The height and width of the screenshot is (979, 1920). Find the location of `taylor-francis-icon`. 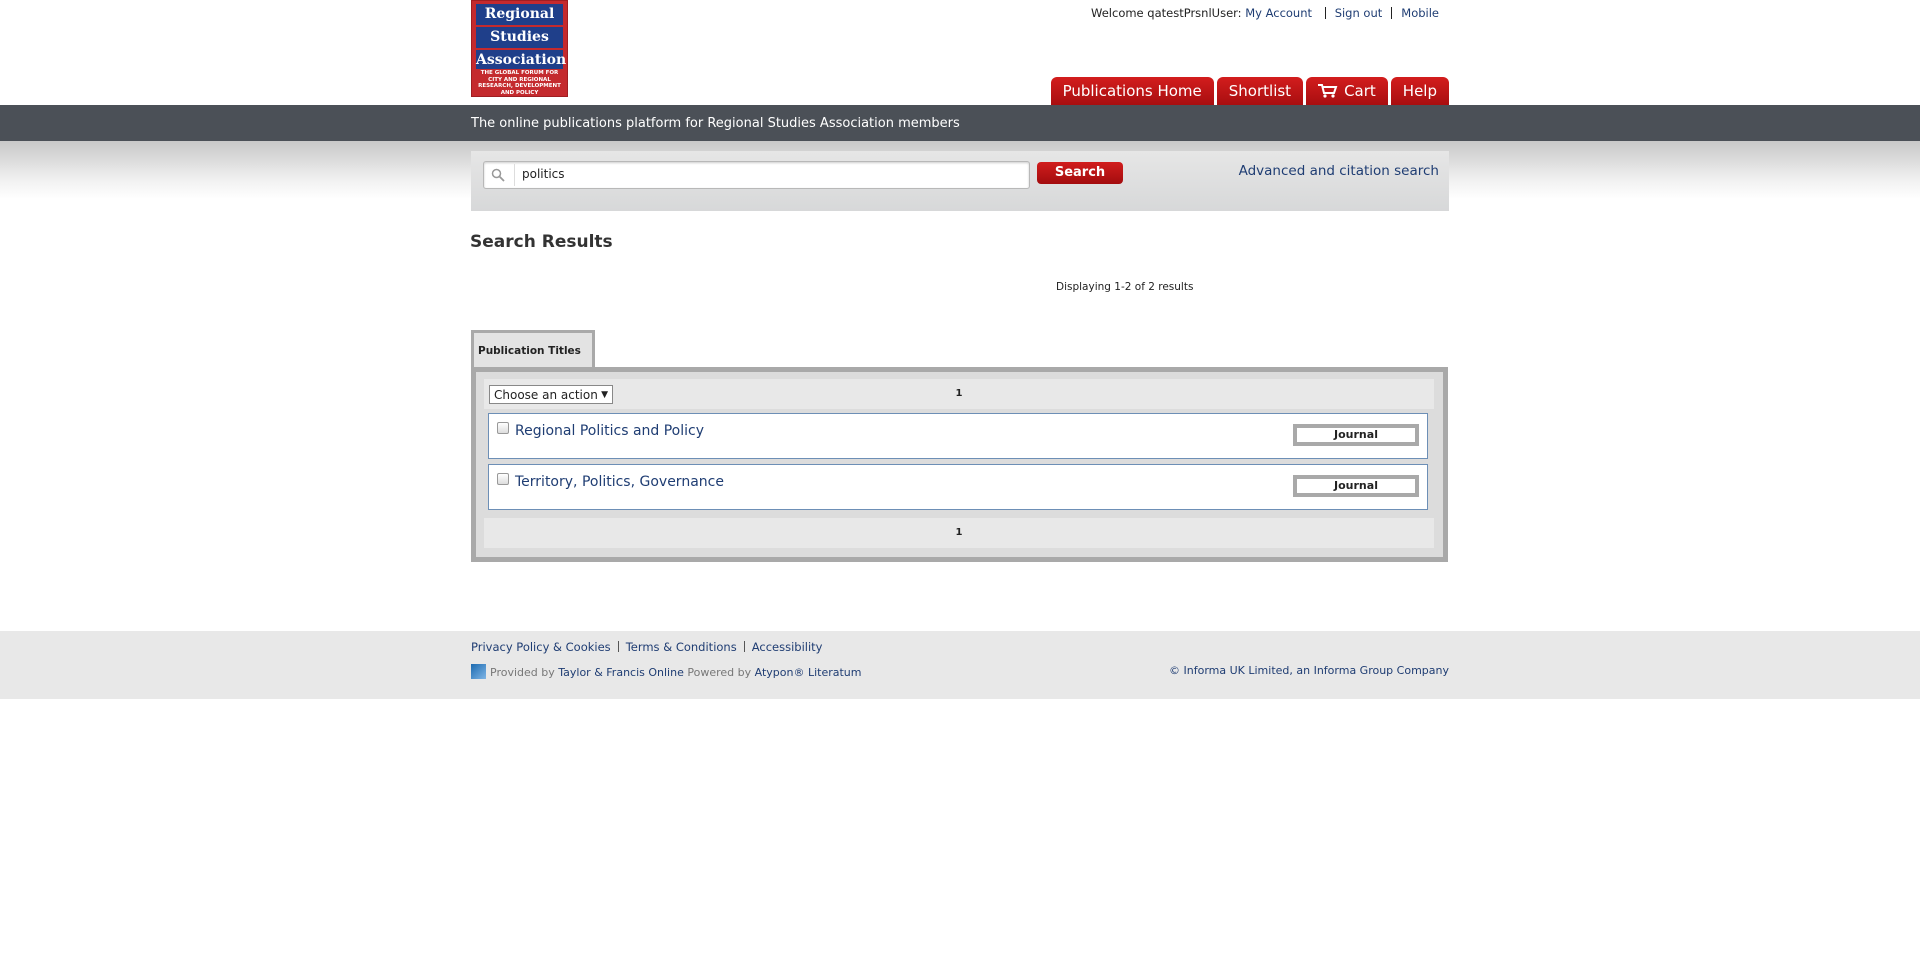

taylor-francis-icon is located at coordinates (478, 671).